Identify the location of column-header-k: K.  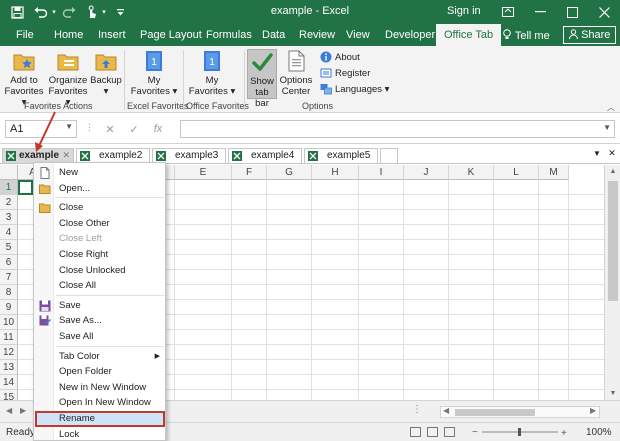
(471, 172).